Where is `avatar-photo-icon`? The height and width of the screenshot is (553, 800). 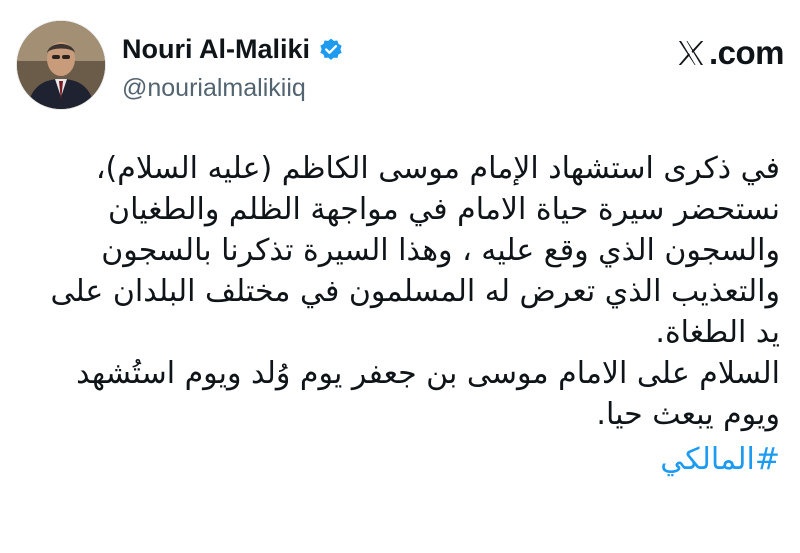
avatar-photo-icon is located at coordinates (61, 65).